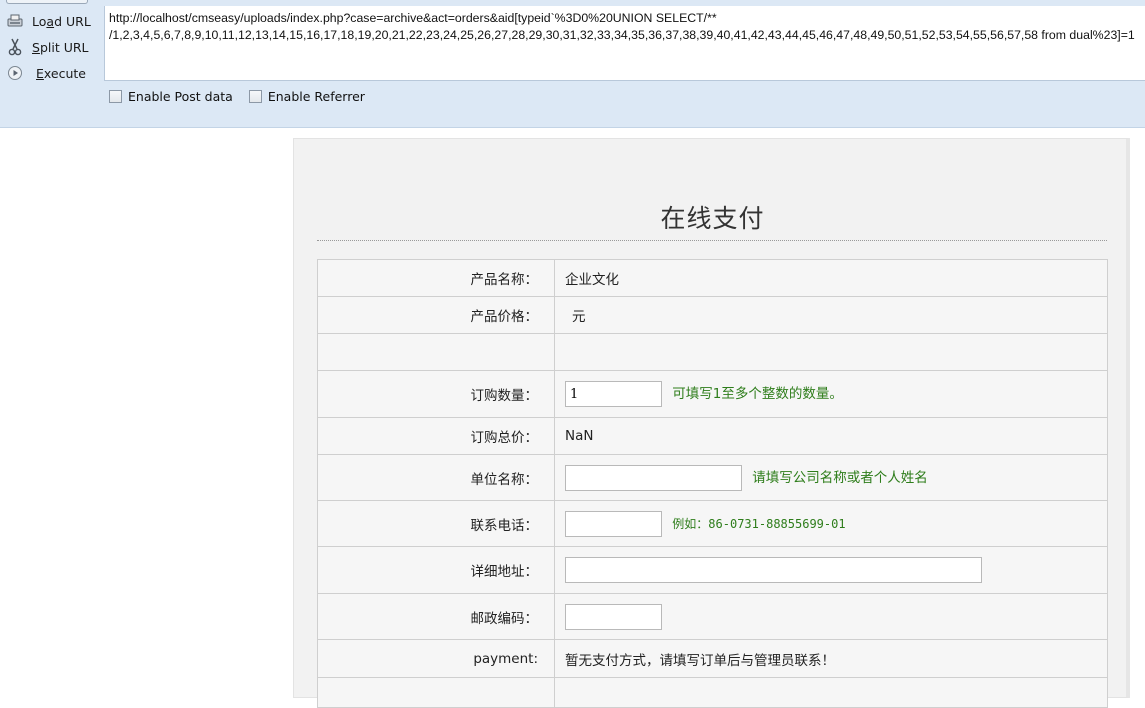 Image resolution: width=1145 pixels, height=708 pixels. Describe the element at coordinates (613, 616) in the screenshot. I see `zip-input` at that location.